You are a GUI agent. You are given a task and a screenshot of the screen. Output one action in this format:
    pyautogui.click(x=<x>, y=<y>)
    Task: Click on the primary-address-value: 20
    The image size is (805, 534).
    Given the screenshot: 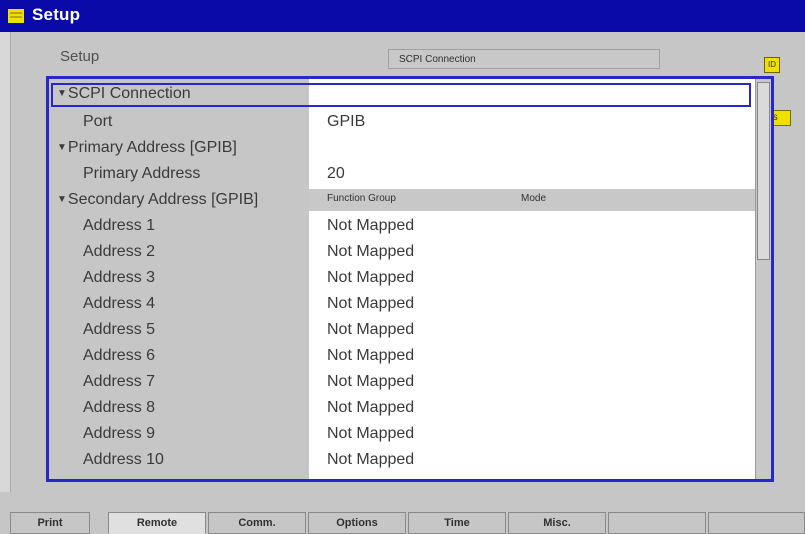 What is the action you would take?
    pyautogui.click(x=336, y=174)
    